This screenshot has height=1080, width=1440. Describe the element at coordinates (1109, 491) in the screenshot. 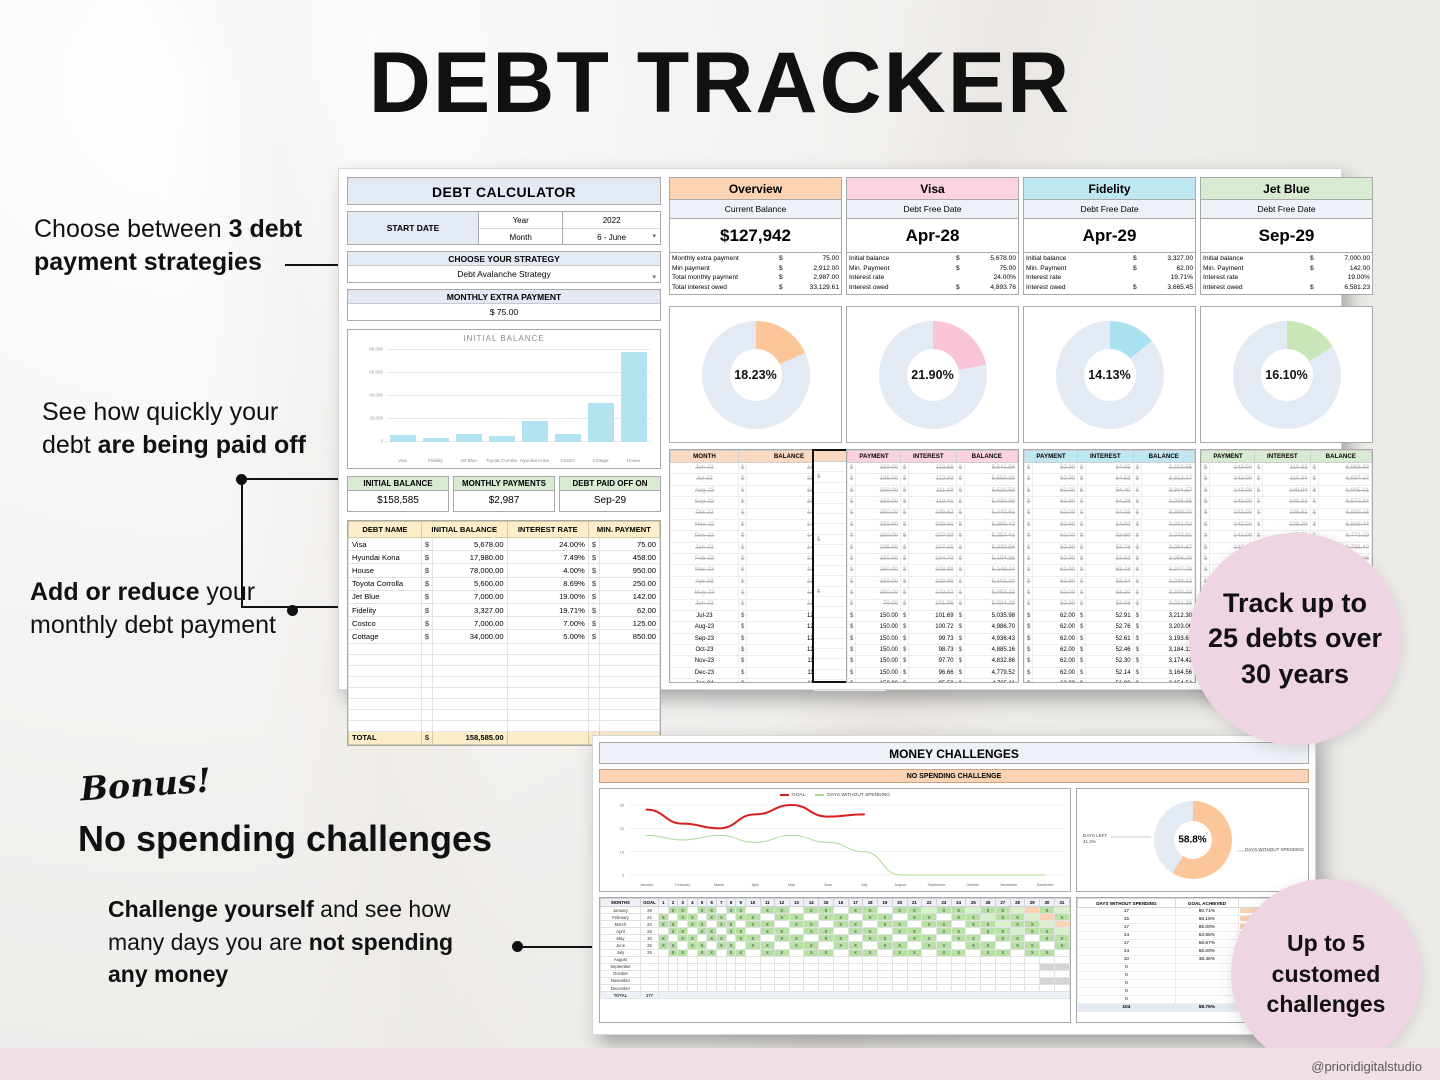

I see `table-row: $62.00 $54.40 $3,304.57` at that location.